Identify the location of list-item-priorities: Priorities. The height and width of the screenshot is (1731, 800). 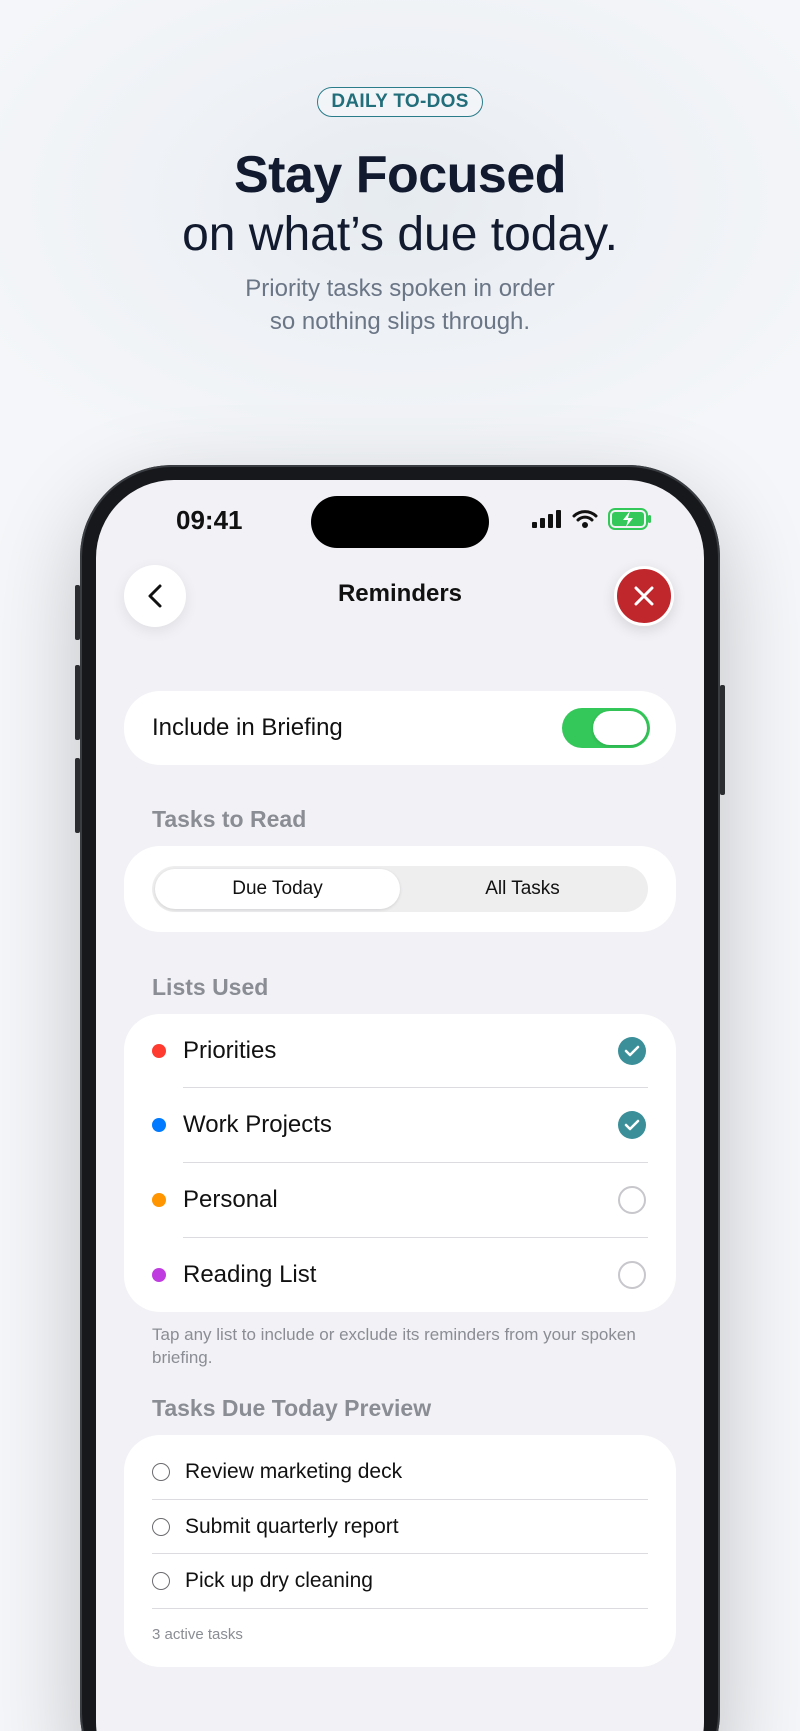
(400, 1051).